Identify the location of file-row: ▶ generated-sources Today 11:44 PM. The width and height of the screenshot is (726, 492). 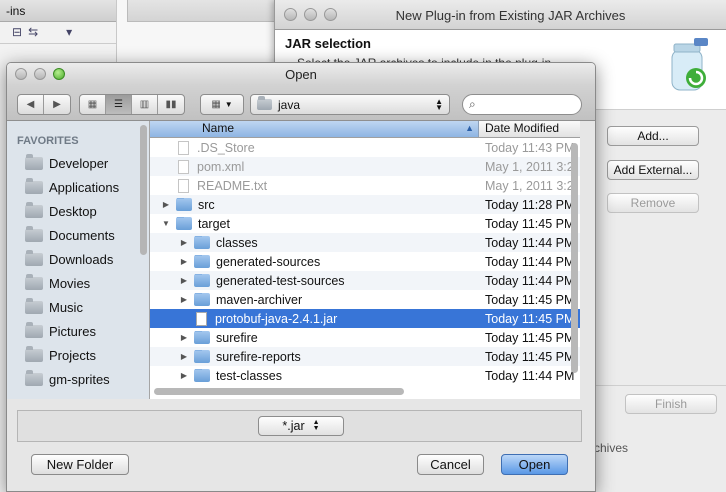
(365, 261).